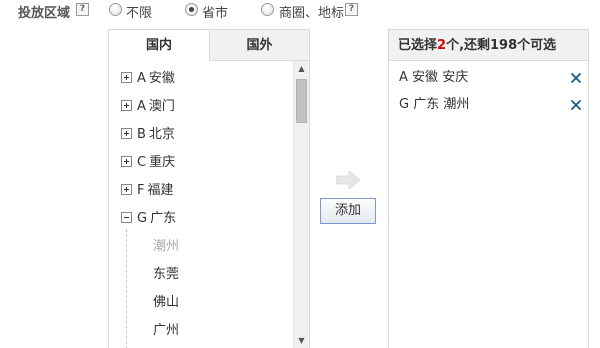 The height and width of the screenshot is (348, 600). Describe the element at coordinates (148, 163) in the screenshot. I see `tree-node-province: C 重庆` at that location.